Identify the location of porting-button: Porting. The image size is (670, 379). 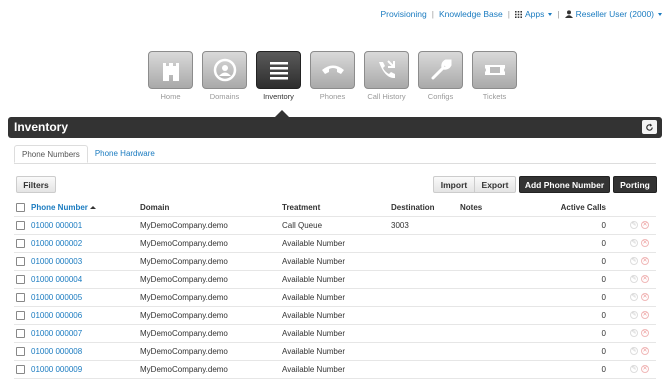
(635, 184).